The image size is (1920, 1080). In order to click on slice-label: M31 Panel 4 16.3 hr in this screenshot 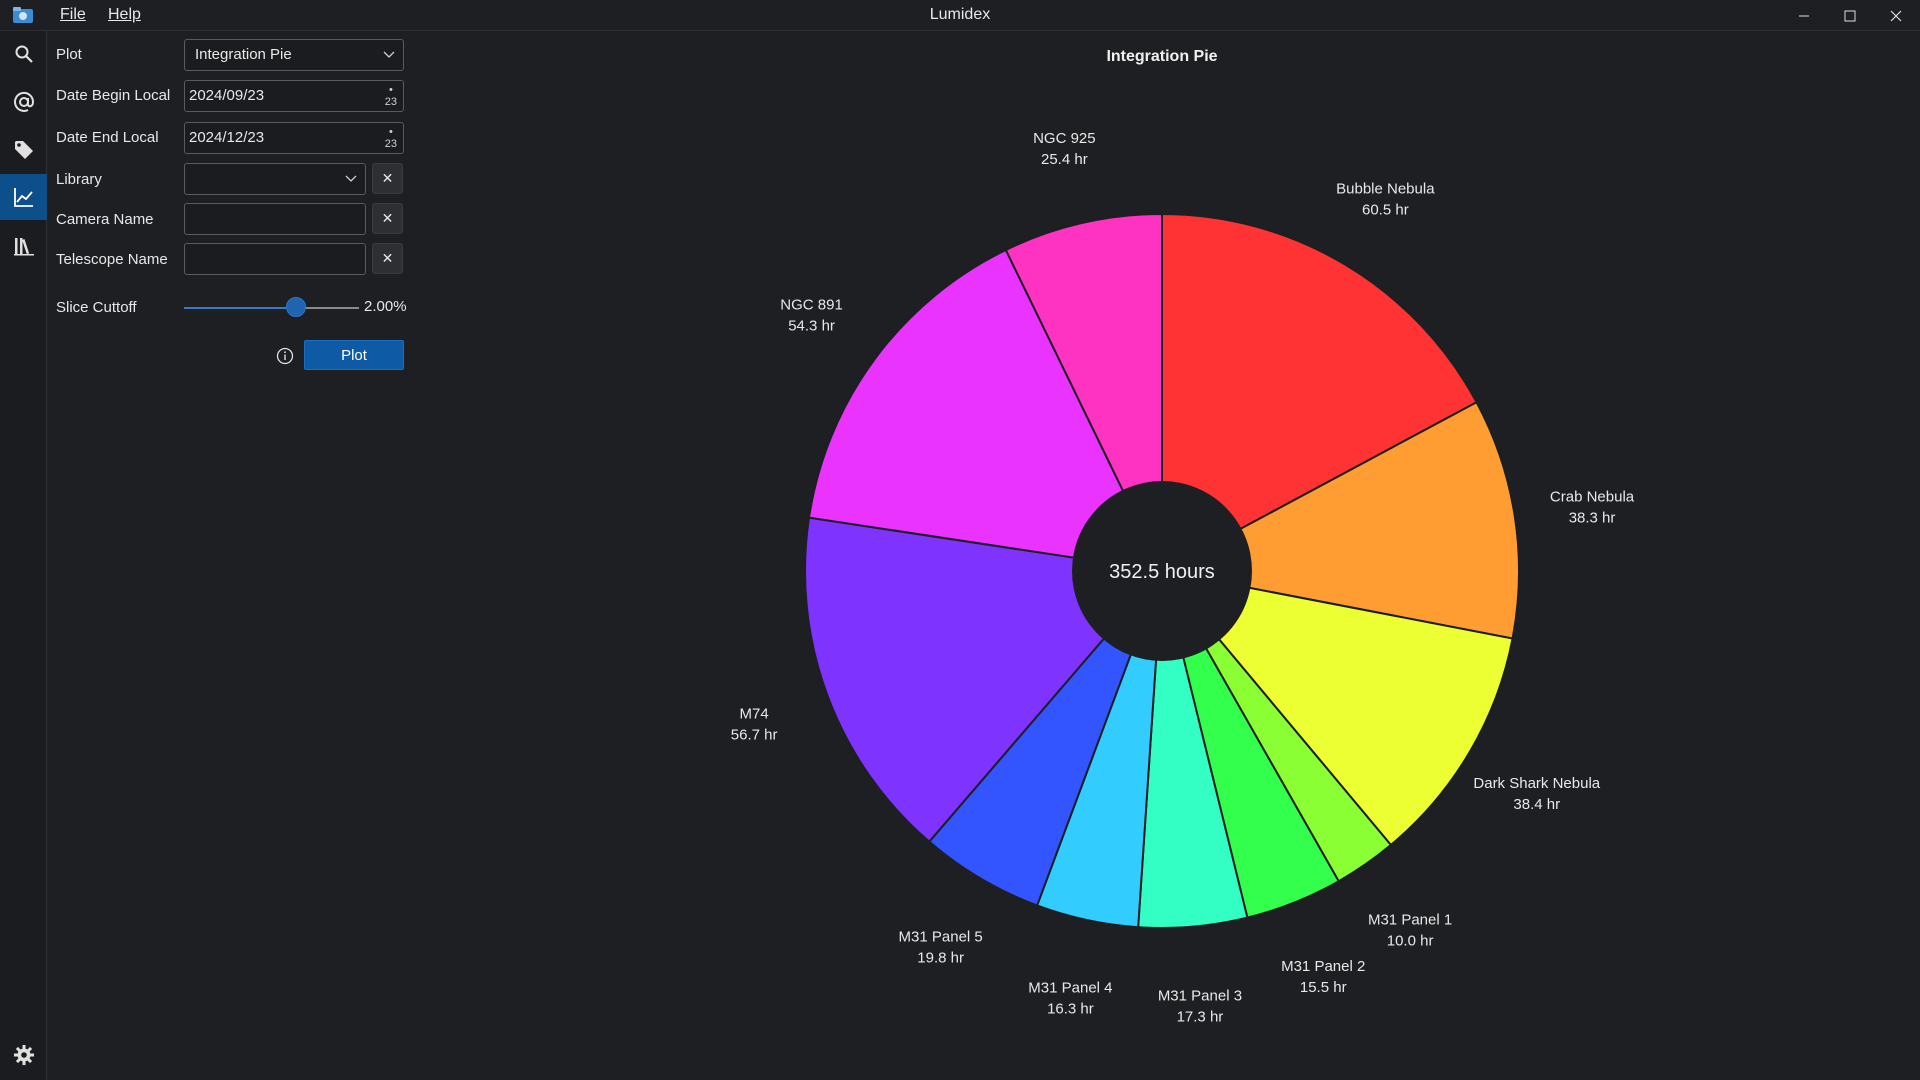, I will do `click(1070, 998)`.